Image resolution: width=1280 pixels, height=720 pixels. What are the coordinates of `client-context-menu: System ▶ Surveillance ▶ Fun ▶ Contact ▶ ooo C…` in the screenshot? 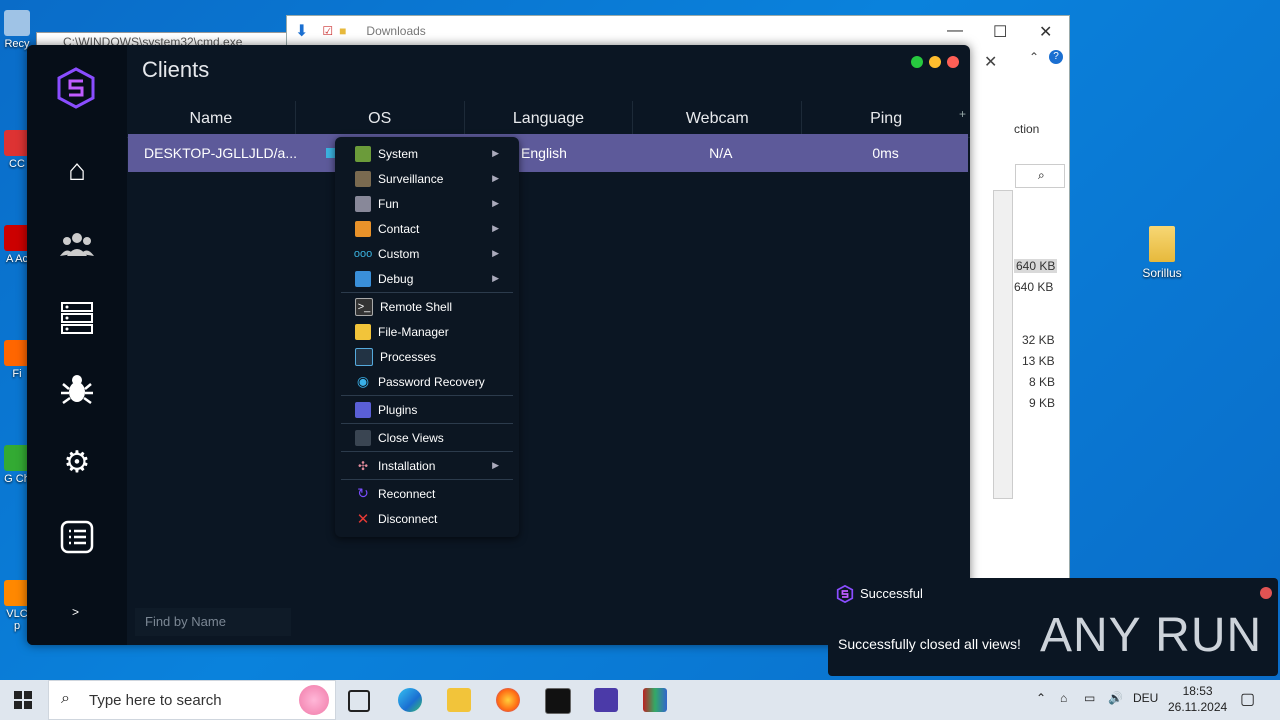 It's located at (427, 337).